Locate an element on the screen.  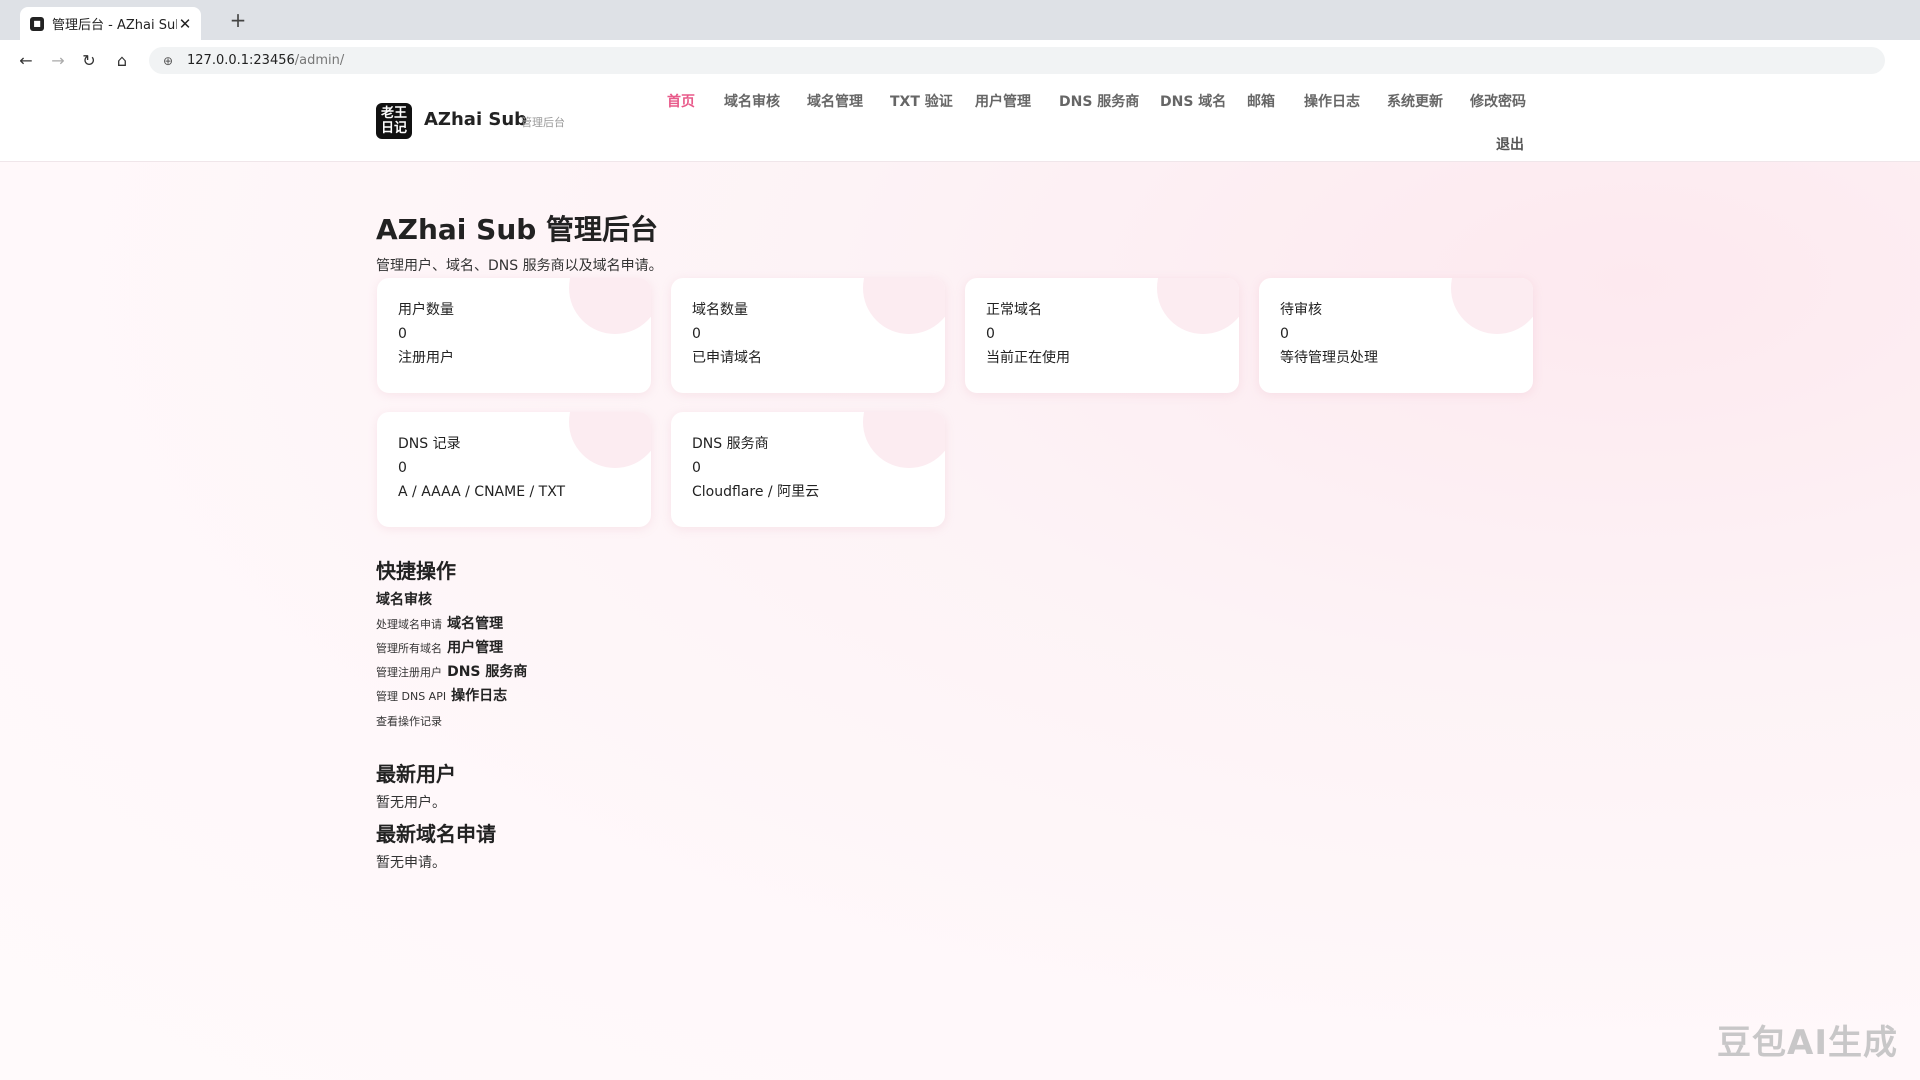
quick-desc: 管理 DNS API is located at coordinates (411, 696).